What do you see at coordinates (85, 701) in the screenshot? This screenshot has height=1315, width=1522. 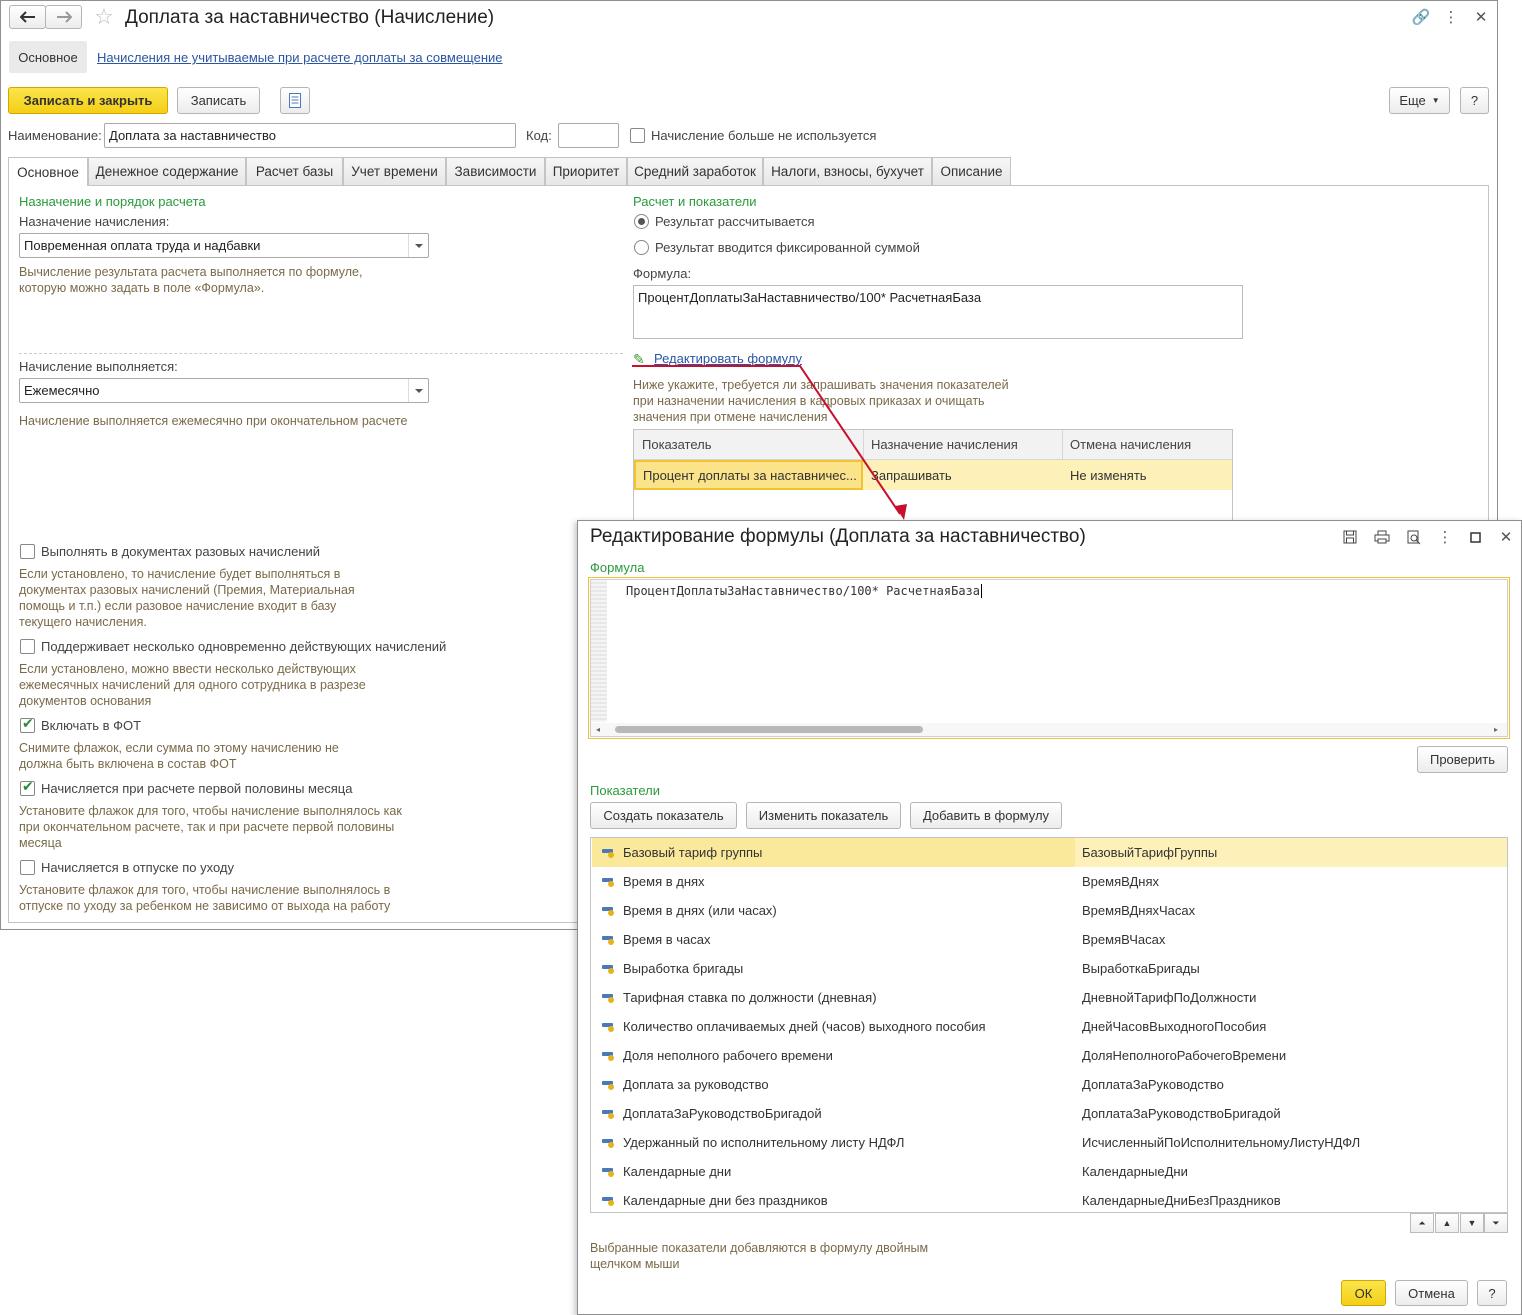 I see `hint-line: документов основания` at bounding box center [85, 701].